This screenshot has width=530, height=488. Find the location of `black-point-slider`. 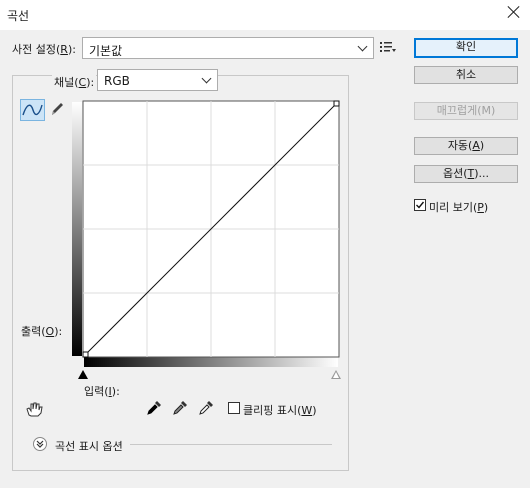

black-point-slider is located at coordinates (83, 374).